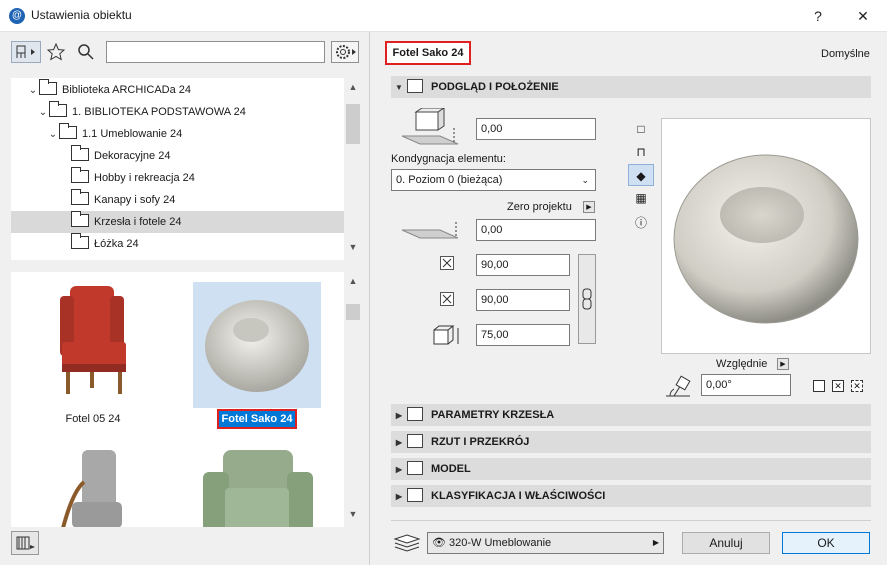  I want to click on relative-arrow-icon: ▶, so click(783, 364).